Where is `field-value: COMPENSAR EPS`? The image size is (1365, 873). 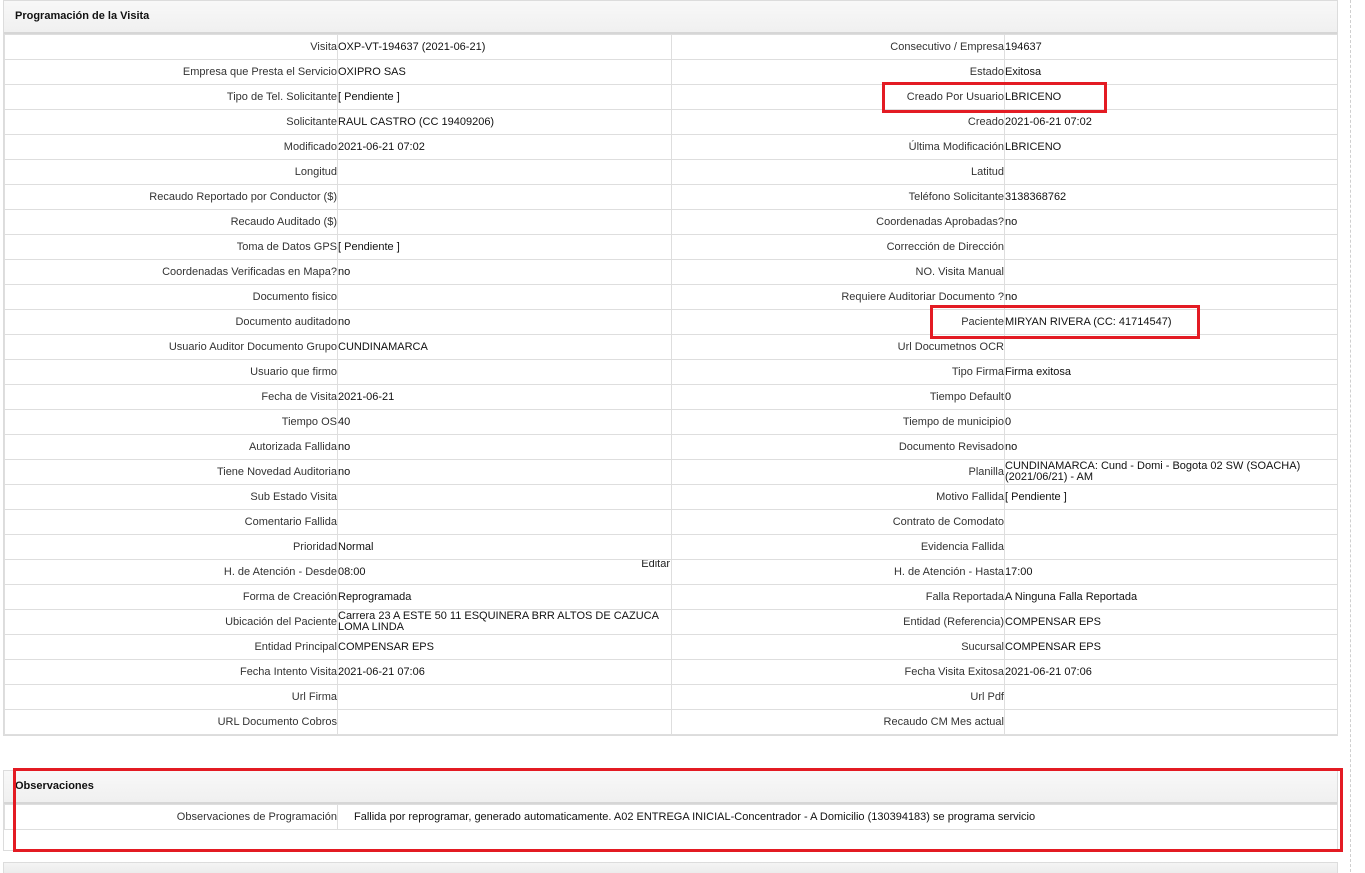
field-value: COMPENSAR EPS is located at coordinates (1171, 647).